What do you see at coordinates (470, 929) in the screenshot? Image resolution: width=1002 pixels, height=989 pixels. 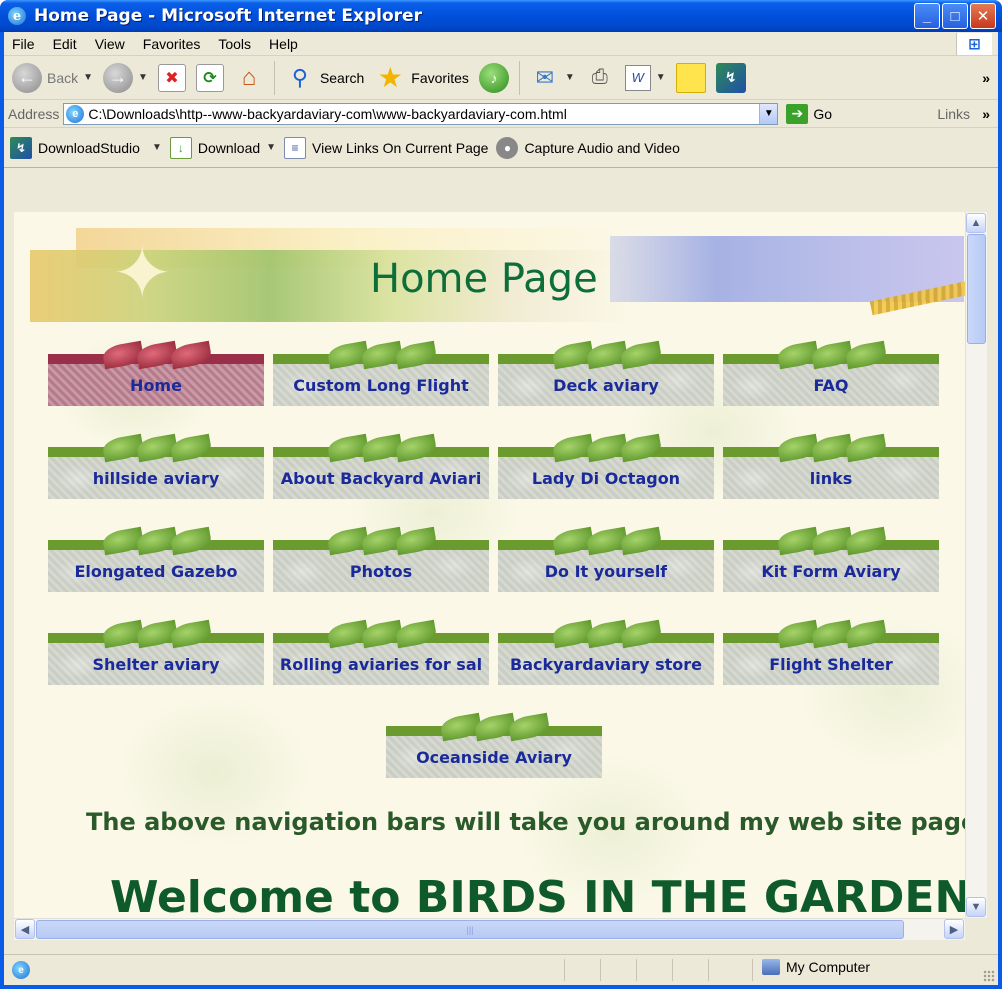 I see `horizontal-scroll-thumb: |||` at bounding box center [470, 929].